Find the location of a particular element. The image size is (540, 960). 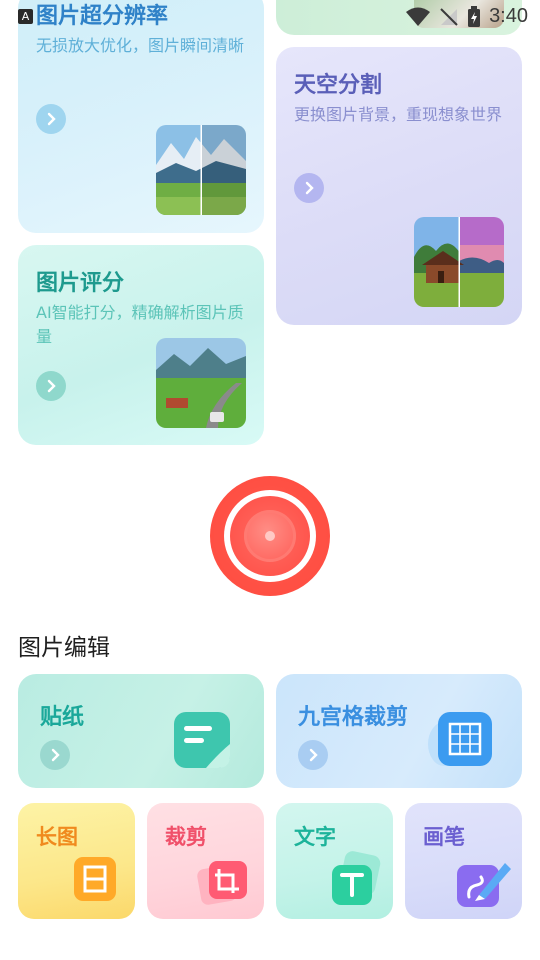

sky-segmentation-card: 天空分割 更换图片背景，重现想象世界 is located at coordinates (399, 186).